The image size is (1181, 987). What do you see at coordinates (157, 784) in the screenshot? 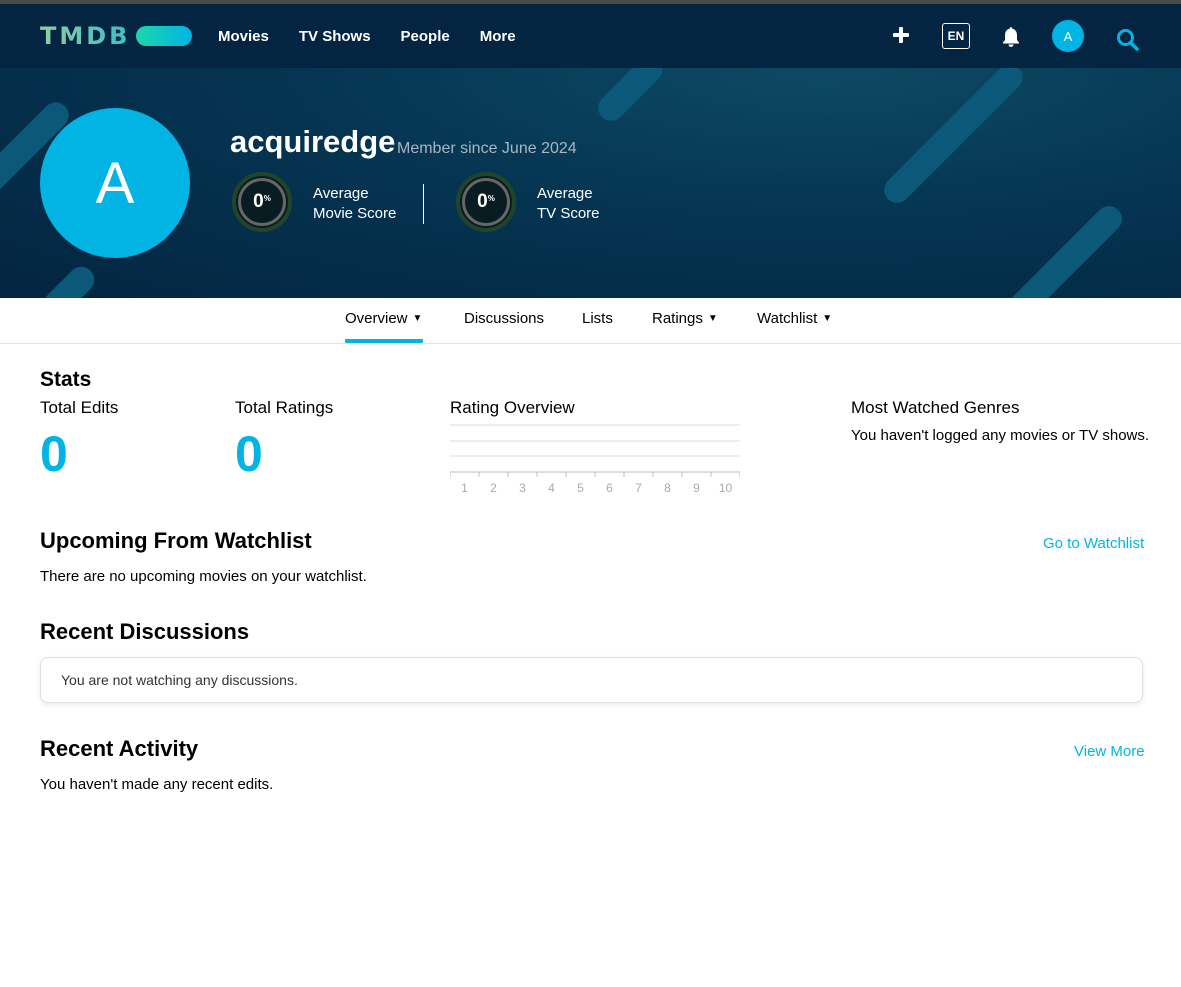
I see `activity-empty-text: You haven't made any recent edits.` at bounding box center [157, 784].